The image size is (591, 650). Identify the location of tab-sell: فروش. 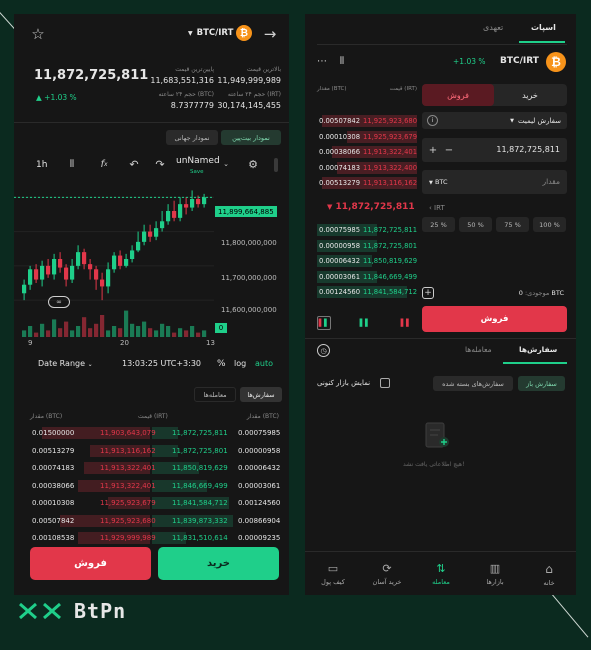
(458, 95).